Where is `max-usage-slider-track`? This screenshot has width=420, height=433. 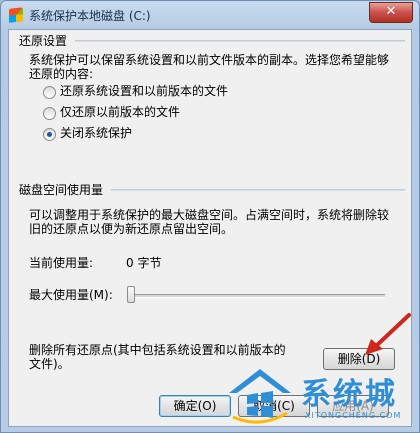 max-usage-slider-track is located at coordinates (256, 296).